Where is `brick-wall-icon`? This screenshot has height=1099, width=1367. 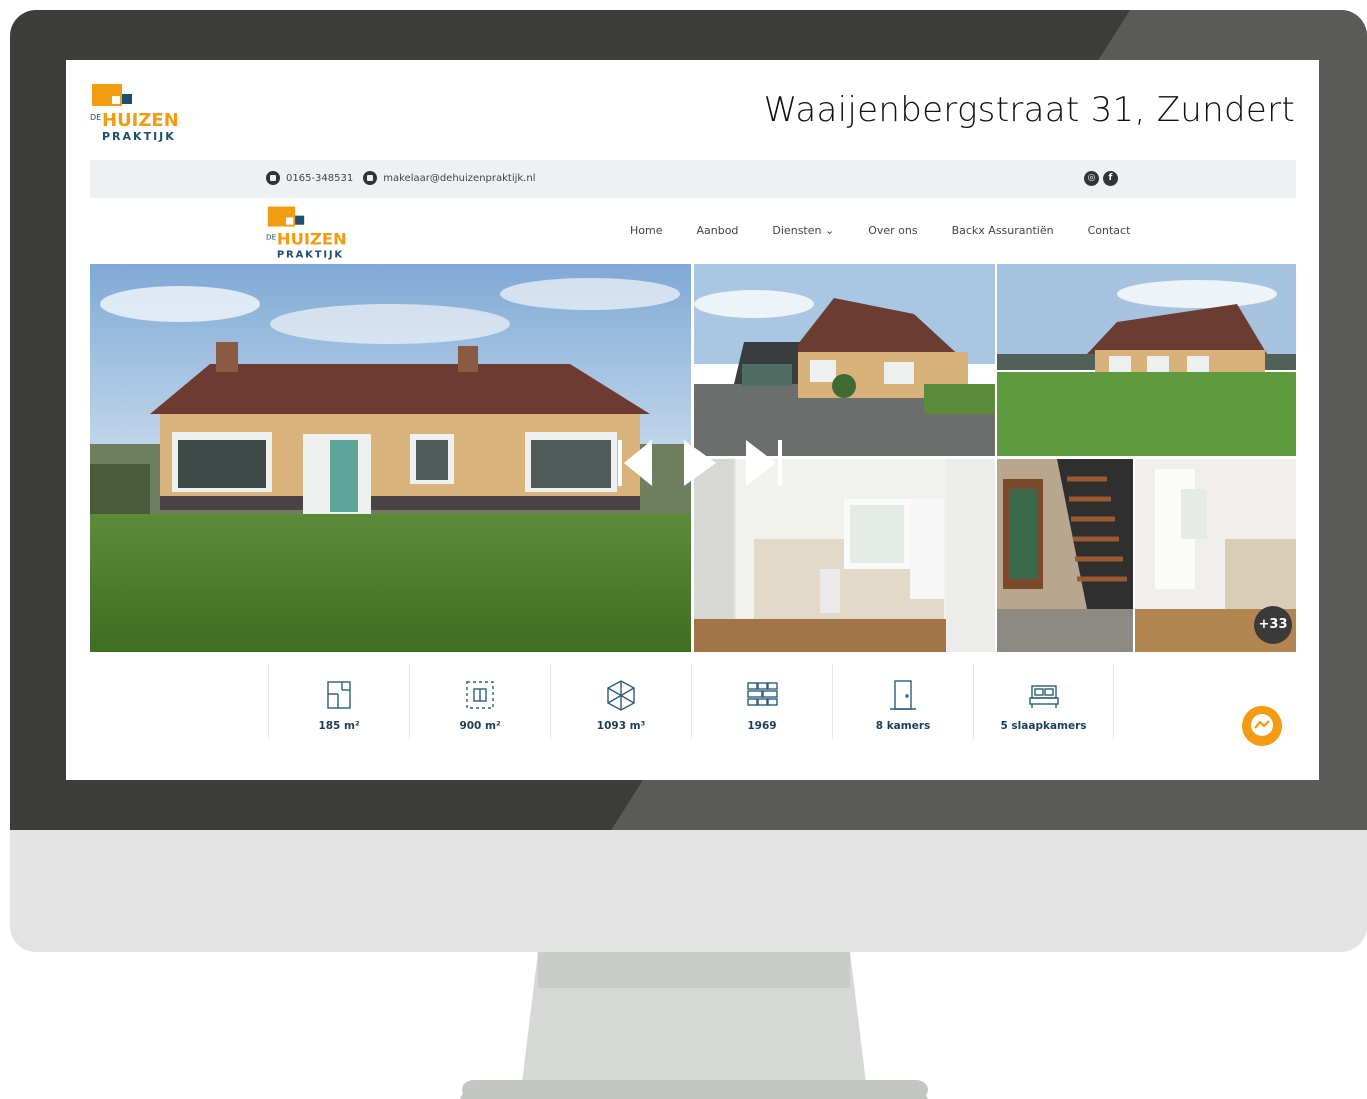 brick-wall-icon is located at coordinates (762, 694).